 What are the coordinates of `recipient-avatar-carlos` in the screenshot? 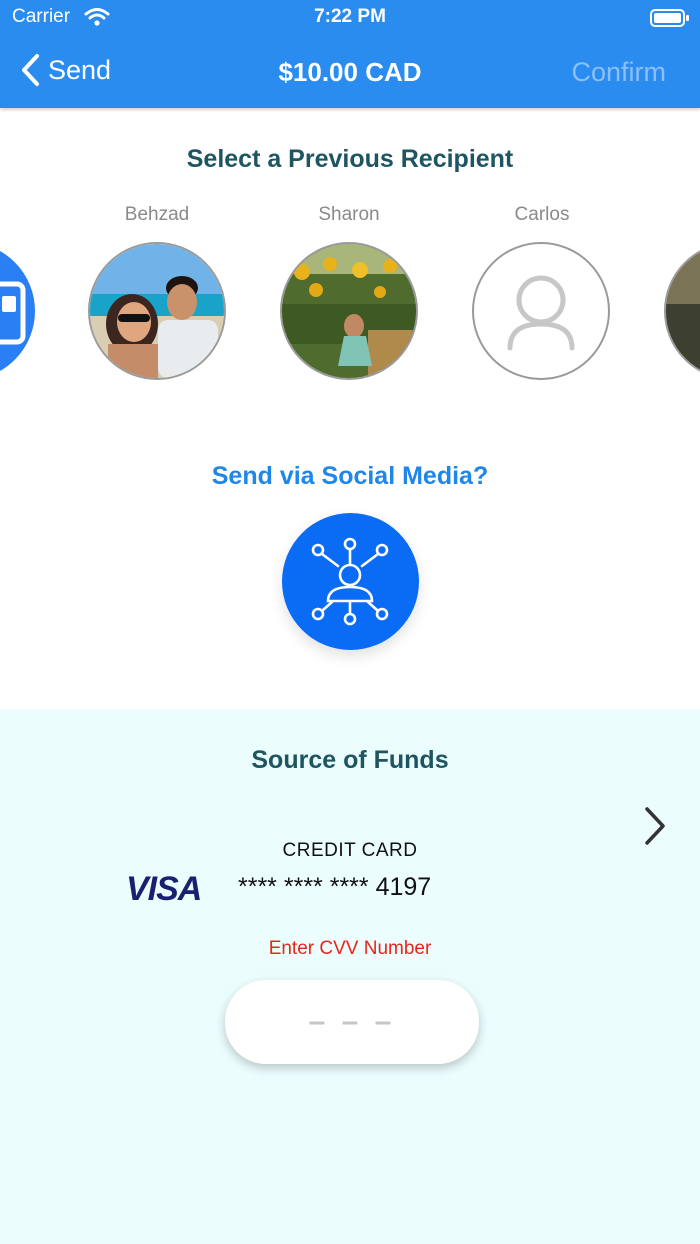 It's located at (541, 311).